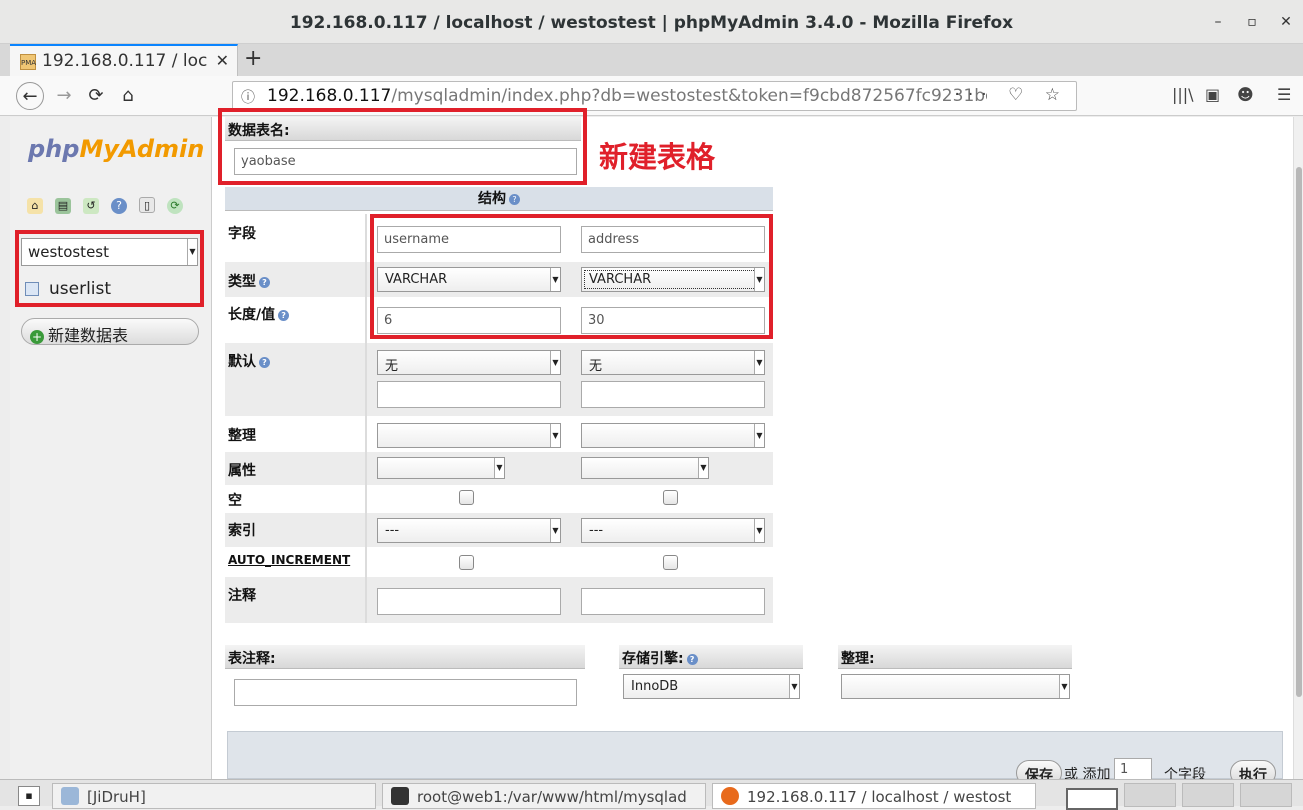  What do you see at coordinates (110, 331) in the screenshot?
I see `new-table-button: + 新建数据表` at bounding box center [110, 331].